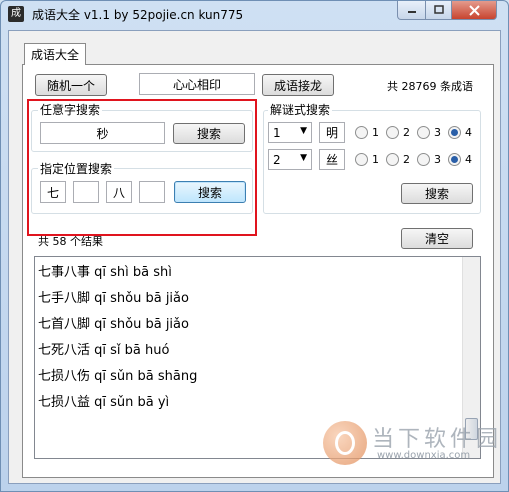 The width and height of the screenshot is (509, 492). I want to click on list-item: 七损八益 qī sǔn bā yì, so click(103, 404).